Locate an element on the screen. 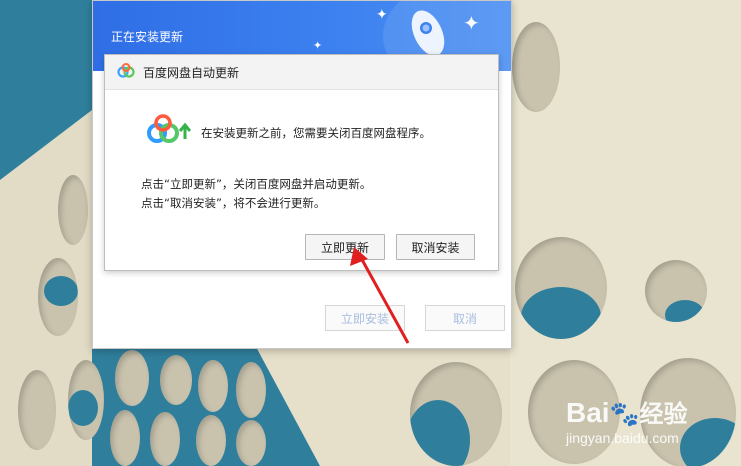 This screenshot has width=741, height=466. cancel-install-button: 取消安装 is located at coordinates (435, 247).